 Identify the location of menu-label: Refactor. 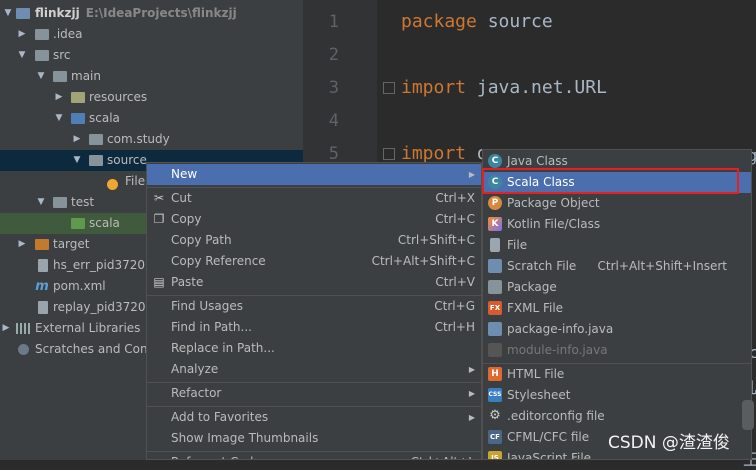
(196, 393).